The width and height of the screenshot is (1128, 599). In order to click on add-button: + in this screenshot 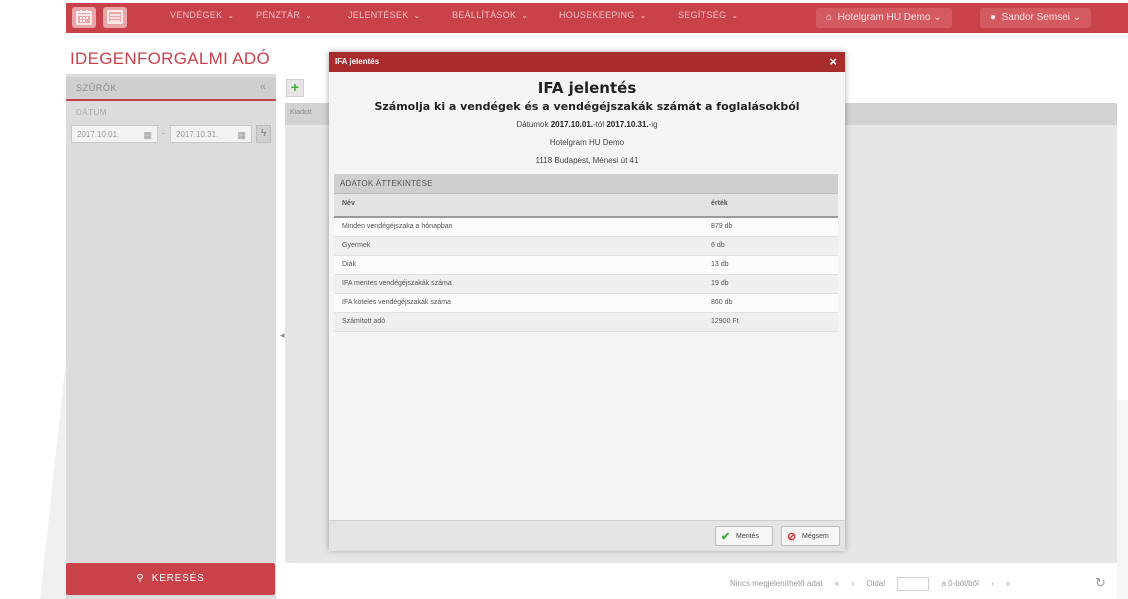, I will do `click(295, 88)`.